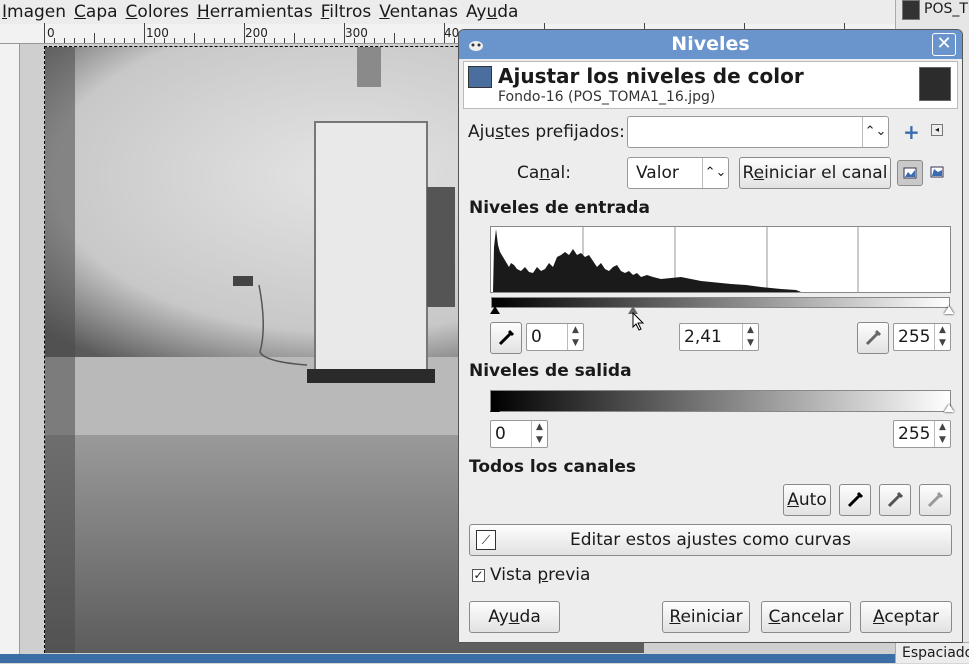  Describe the element at coordinates (452, 33) in the screenshot. I see `ruler-label: 40` at that location.